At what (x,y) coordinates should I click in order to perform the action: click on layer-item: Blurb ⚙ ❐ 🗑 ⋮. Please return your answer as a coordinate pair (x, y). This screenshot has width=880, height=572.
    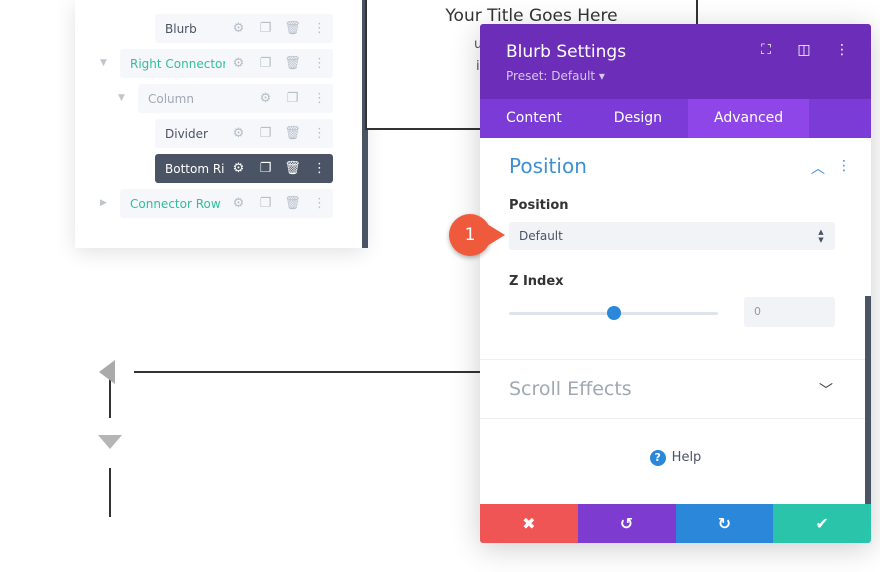
    Looking at the image, I should click on (244, 28).